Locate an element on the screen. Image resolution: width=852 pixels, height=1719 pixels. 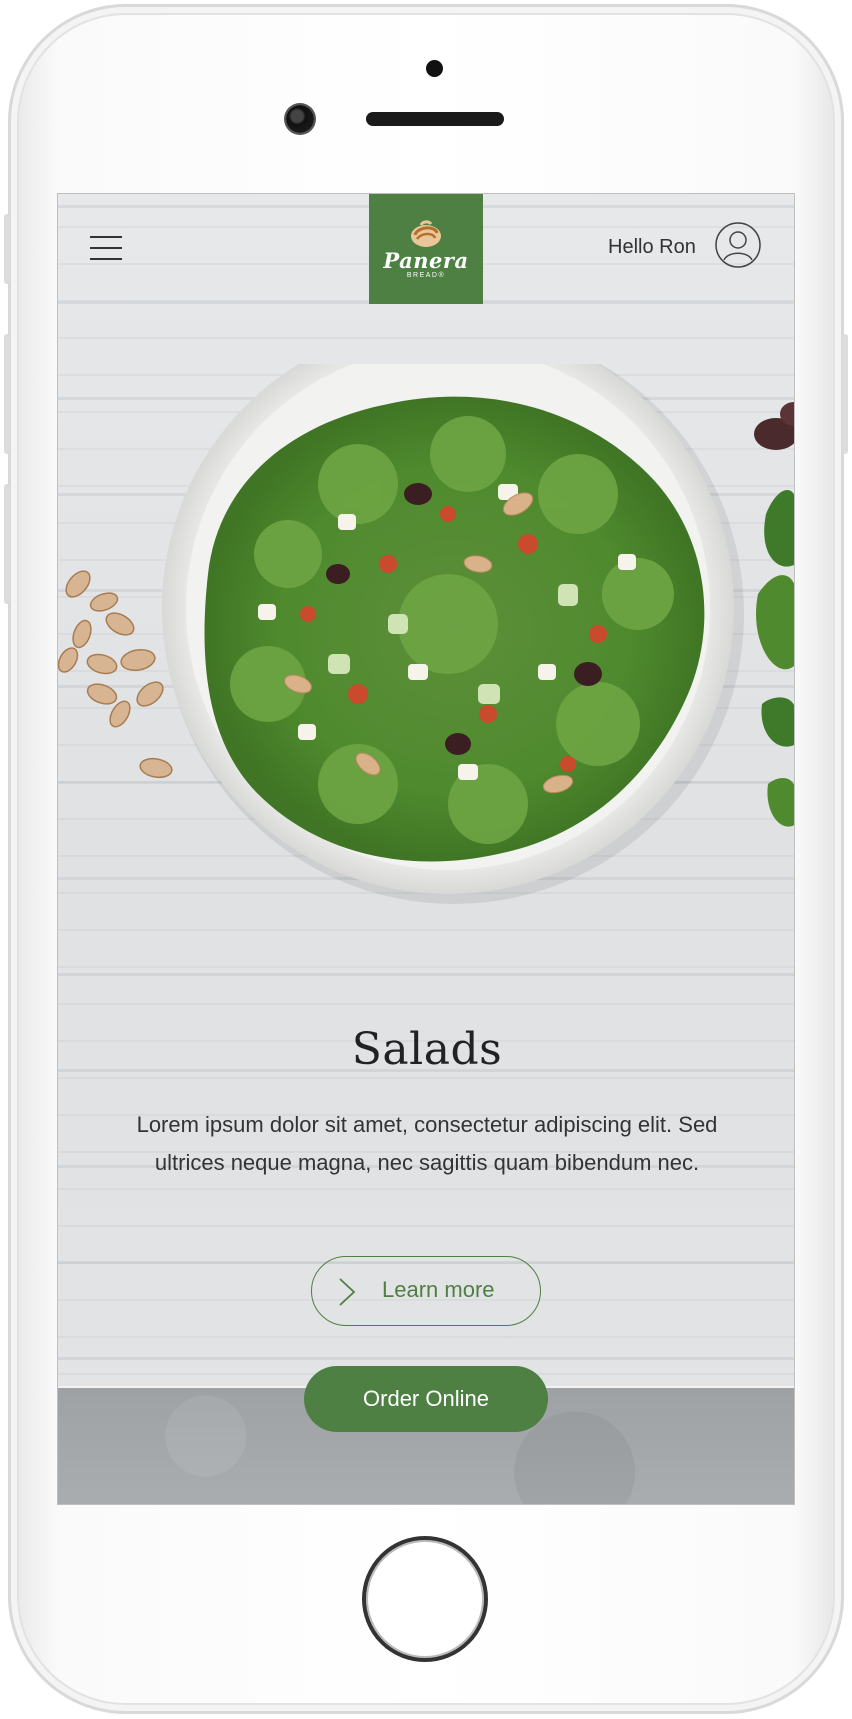
panera-logo: Panera BREAD® is located at coordinates (426, 249).